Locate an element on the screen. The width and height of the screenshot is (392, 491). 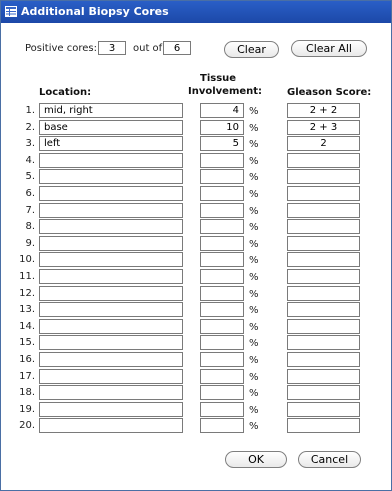
clear-button: Clear is located at coordinates (251, 49).